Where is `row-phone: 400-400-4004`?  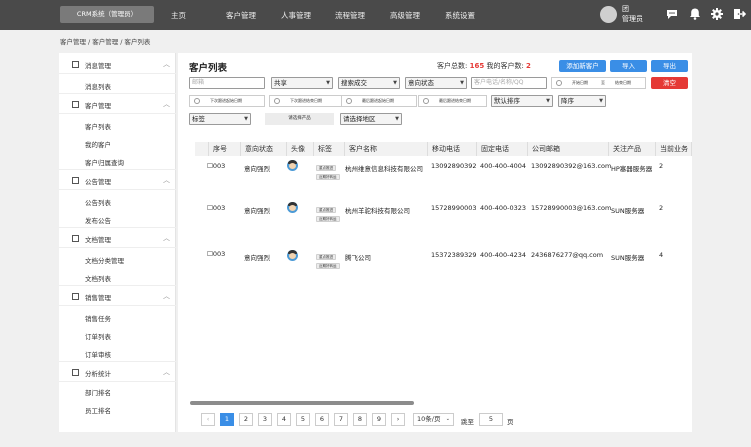 row-phone: 400-400-4004 is located at coordinates (503, 166).